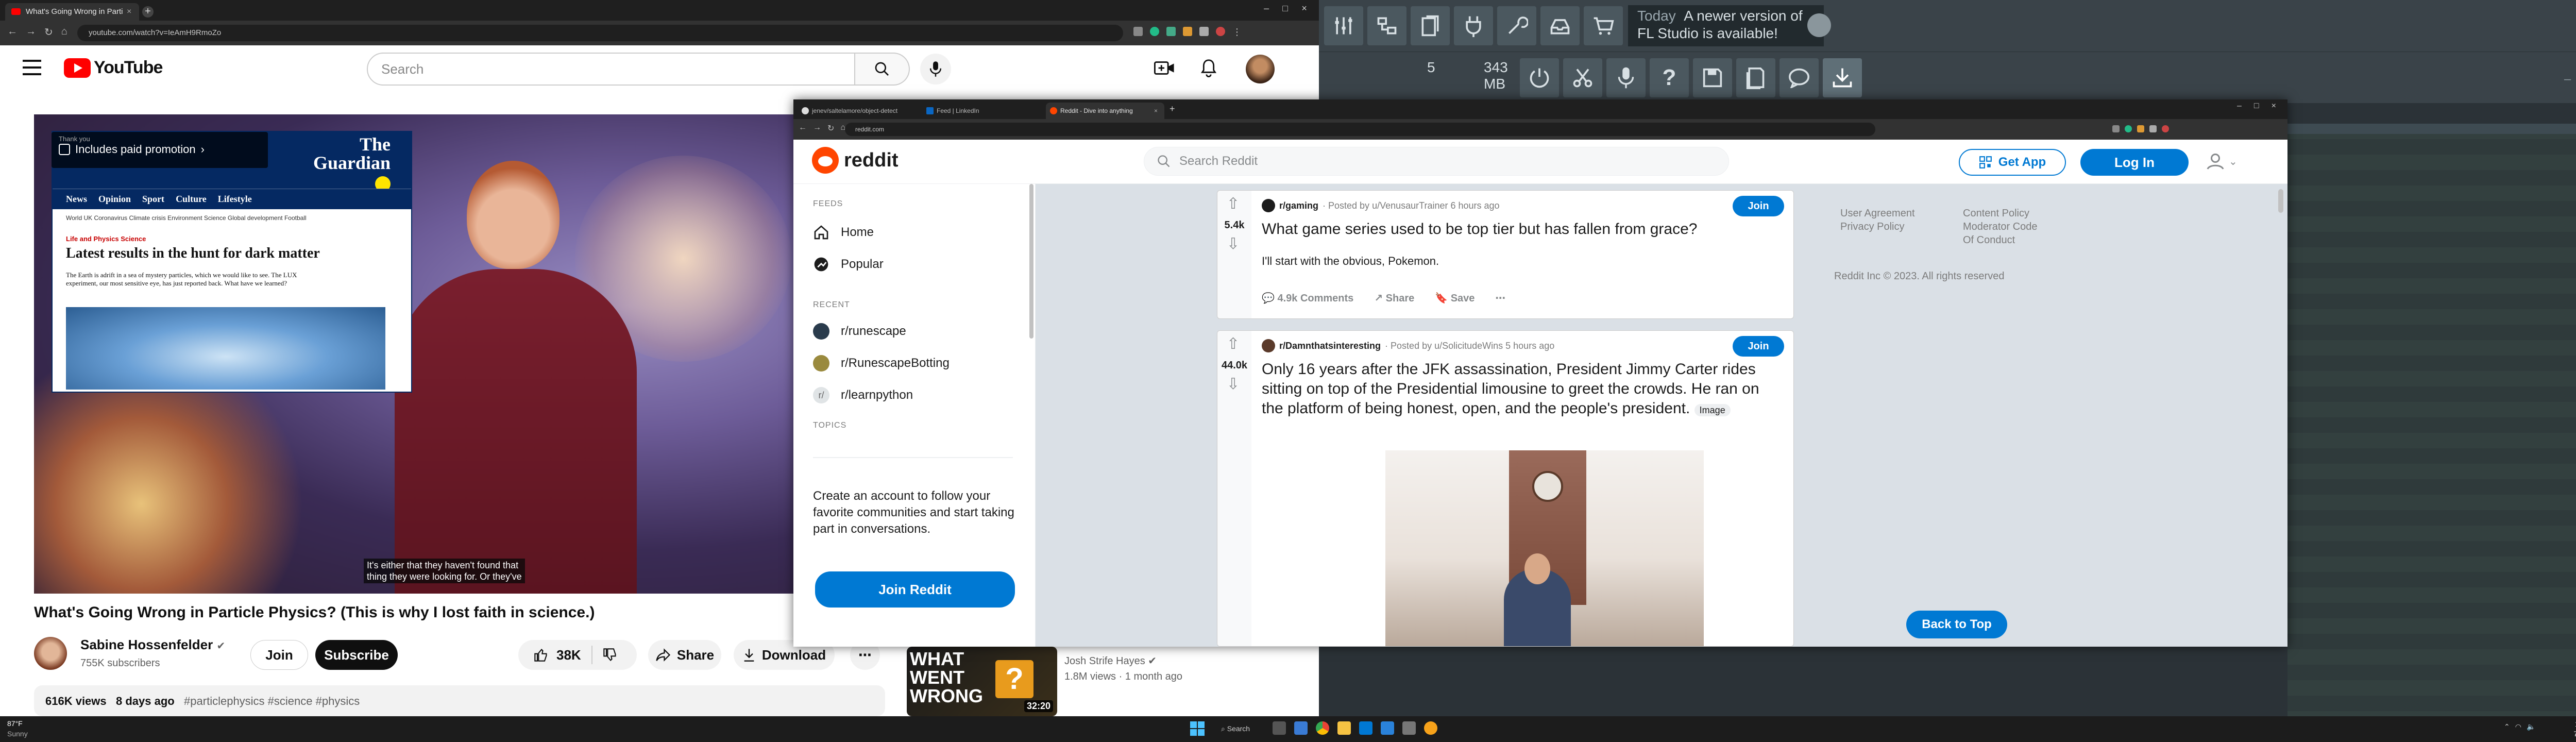 This screenshot has width=2576, height=742. Describe the element at coordinates (982, 681) in the screenshot. I see `related-video-thumbnail: WHAT WENT WRONG ? 32:20` at that location.